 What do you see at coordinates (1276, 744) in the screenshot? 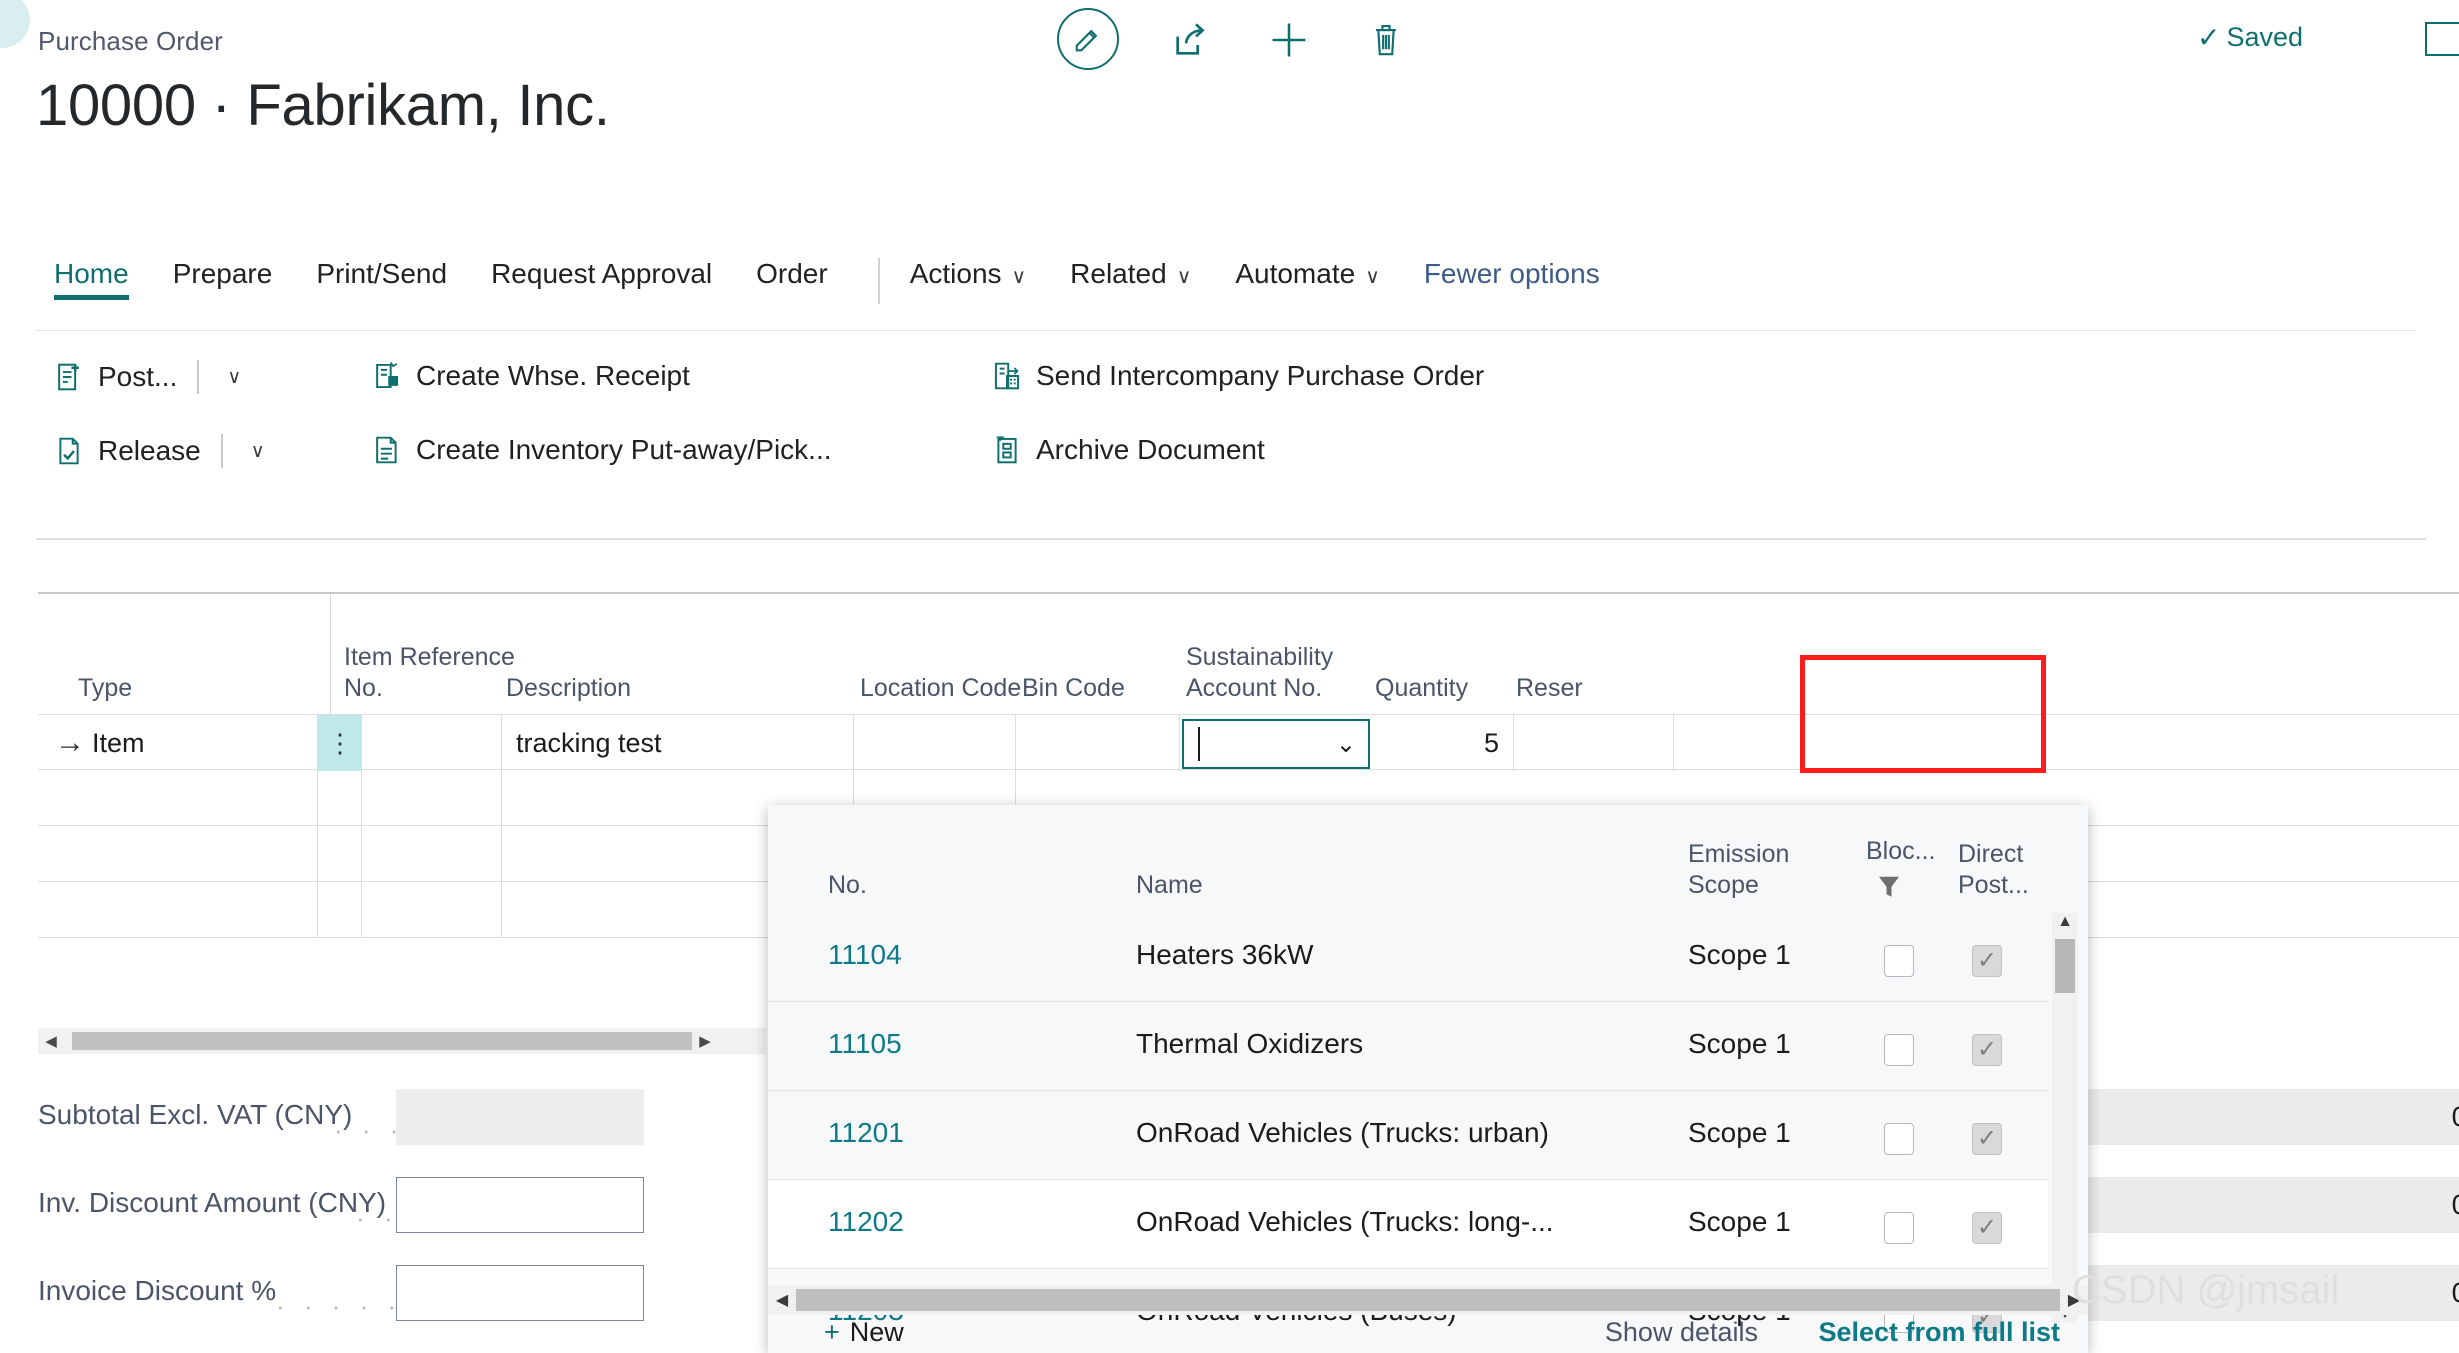
I see `sustainability-account-no-input: ⌄` at bounding box center [1276, 744].